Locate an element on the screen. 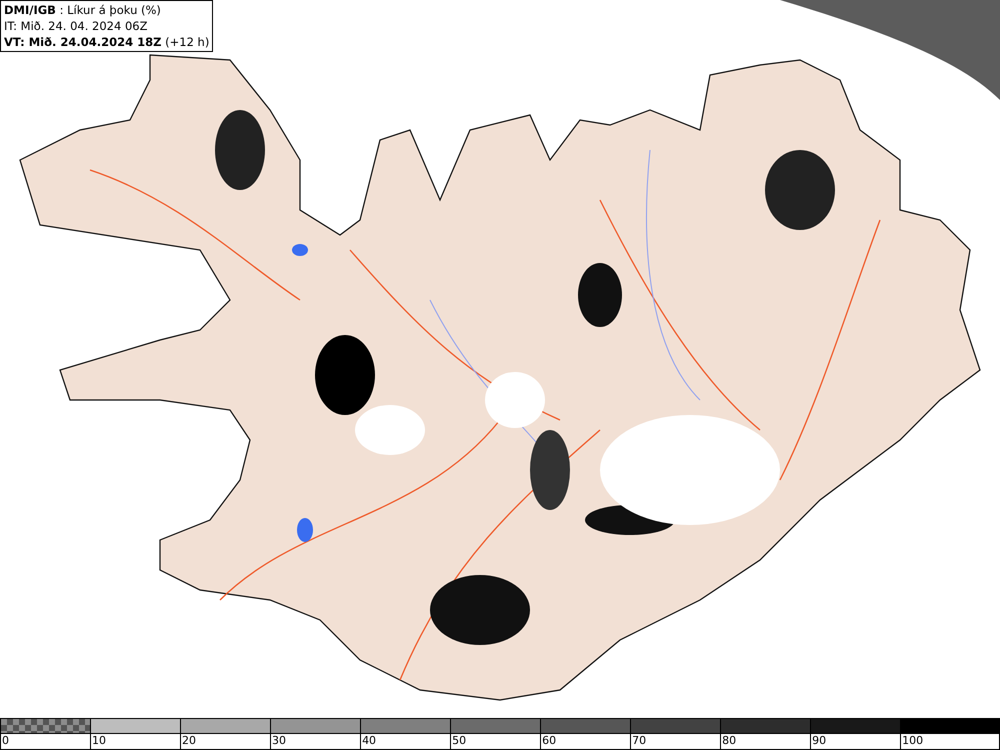 This screenshot has width=1000, height=750. scale-label: 80 is located at coordinates (728, 741).